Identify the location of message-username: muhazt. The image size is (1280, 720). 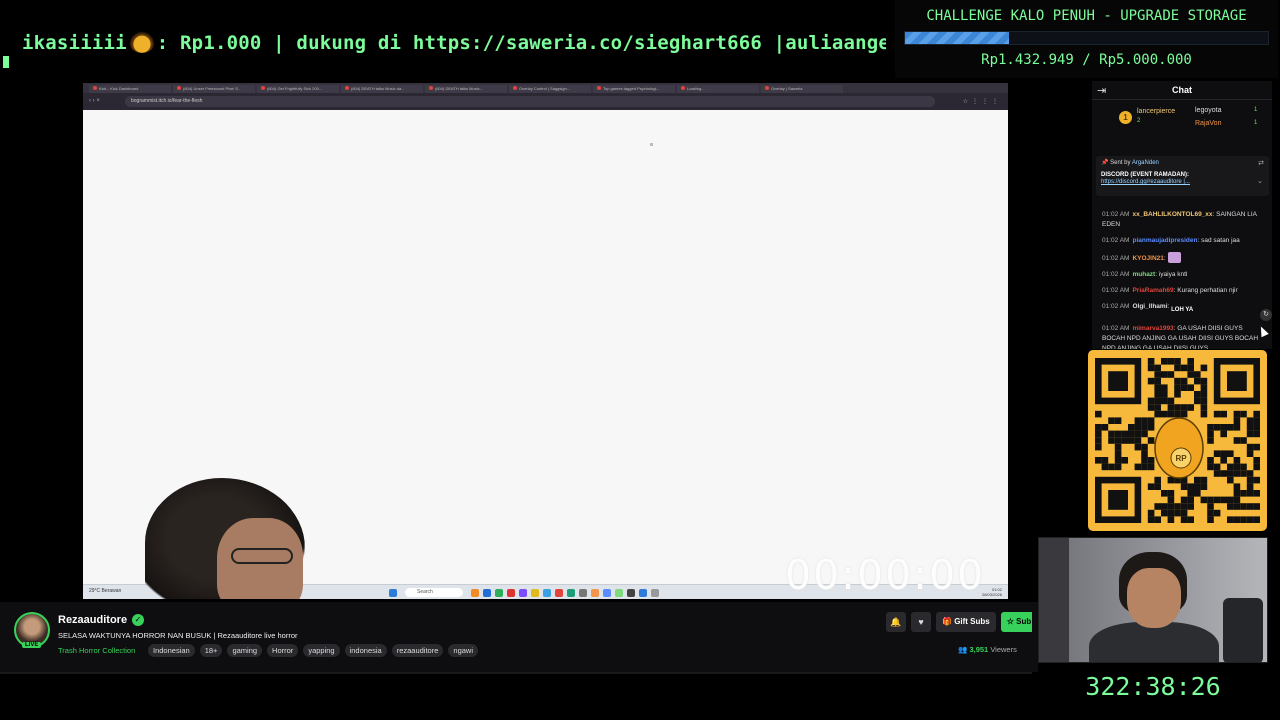
(1143, 274).